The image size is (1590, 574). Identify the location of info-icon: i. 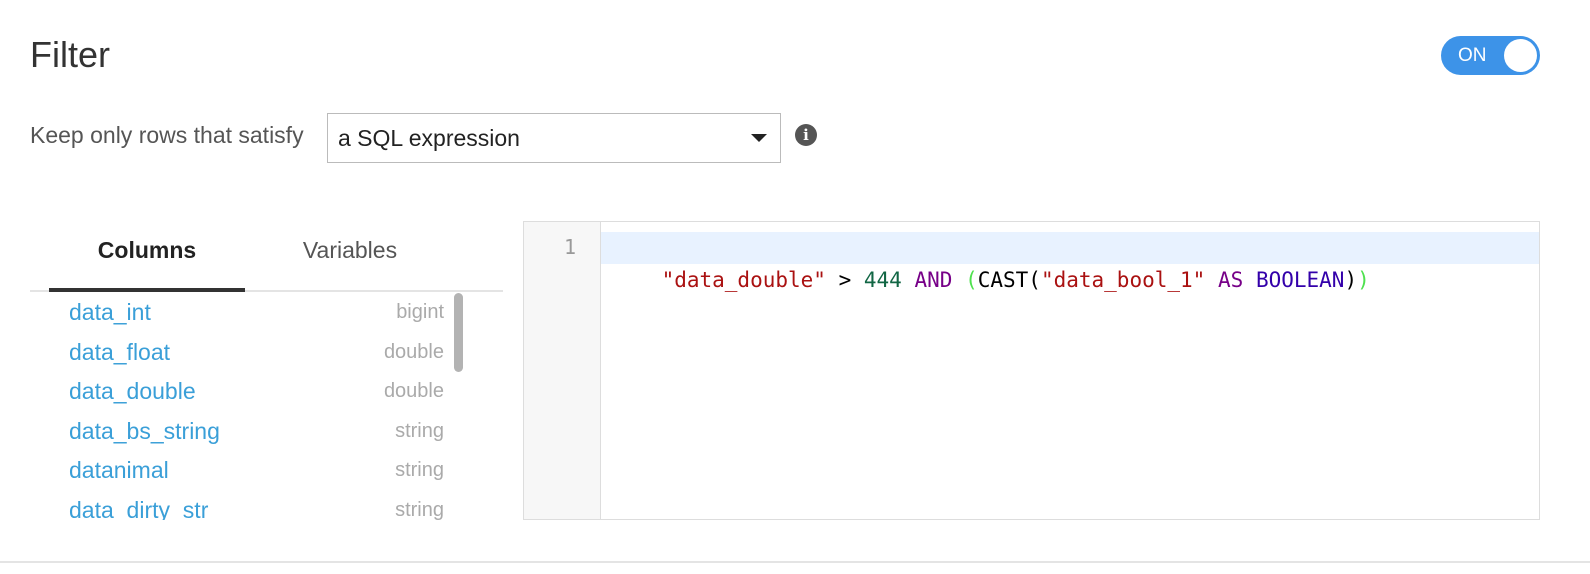
(806, 135).